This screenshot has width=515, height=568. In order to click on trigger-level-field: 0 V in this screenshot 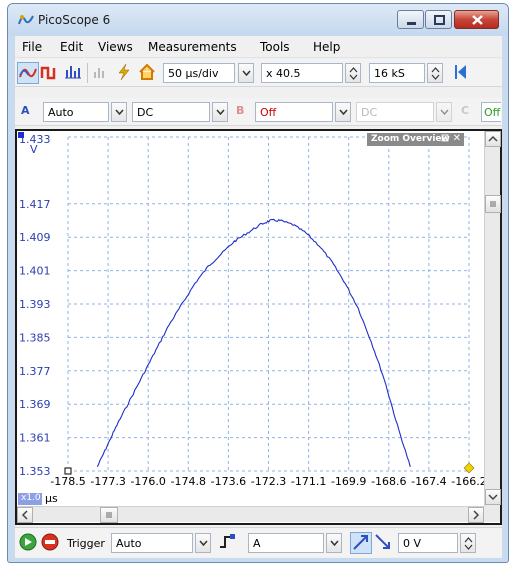, I will do `click(428, 543)`.